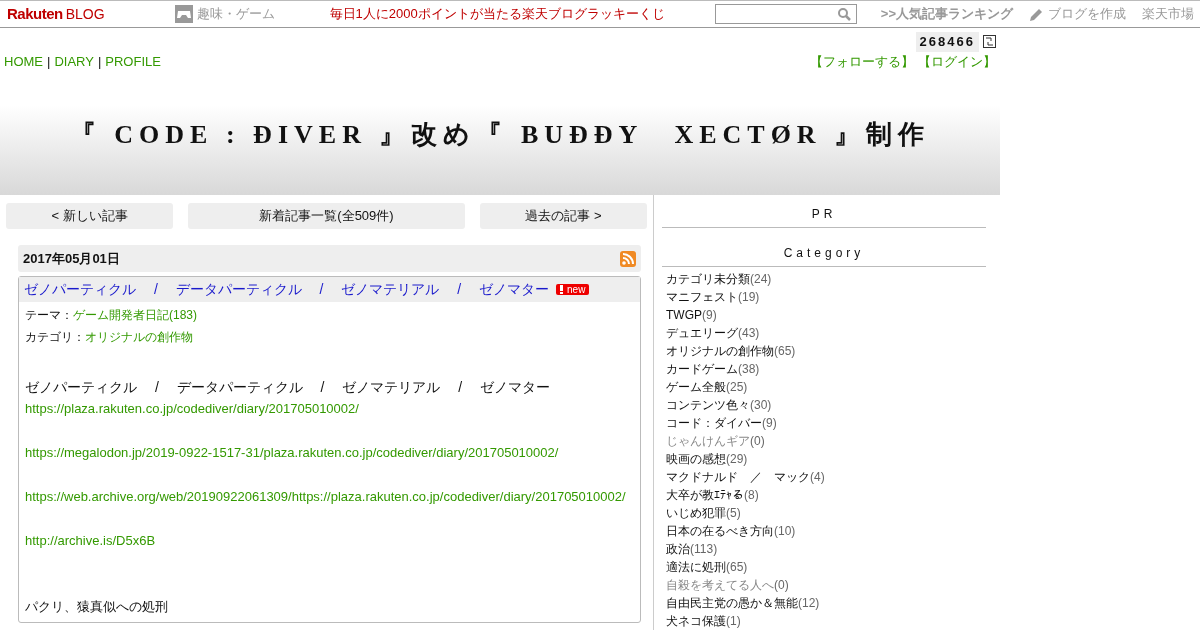 Image resolution: width=1200 pixels, height=630 pixels. What do you see at coordinates (824, 297) in the screenshot?
I see `category-item: マニフェスト(19)` at bounding box center [824, 297].